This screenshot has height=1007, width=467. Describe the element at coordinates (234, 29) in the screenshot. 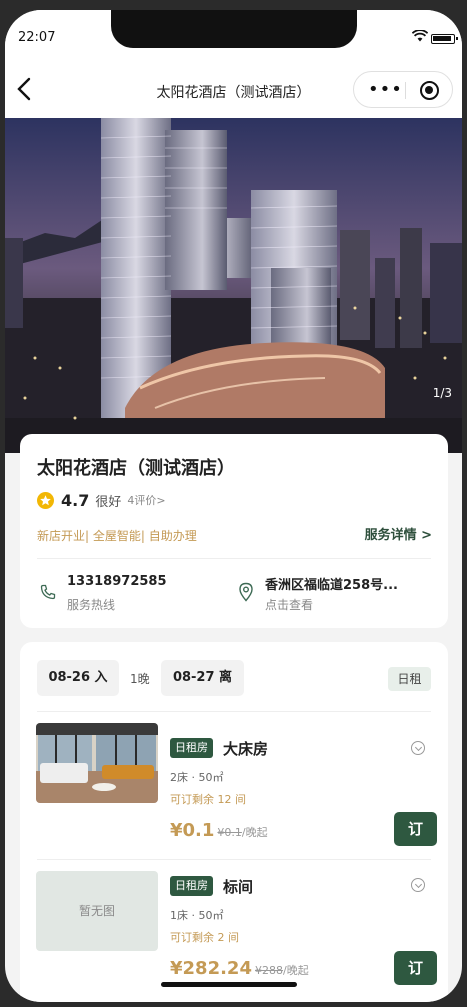

I see `camera-notch` at that location.